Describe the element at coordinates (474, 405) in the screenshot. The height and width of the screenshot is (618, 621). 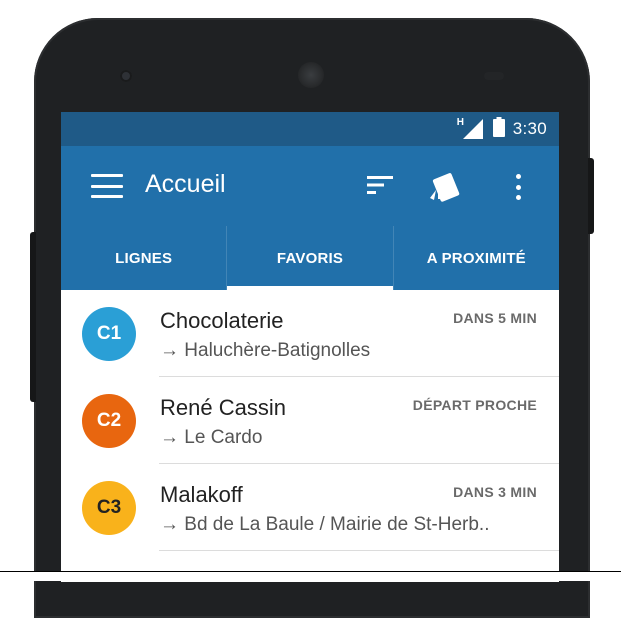
I see `departure-status: DÉPART PROCHE` at that location.